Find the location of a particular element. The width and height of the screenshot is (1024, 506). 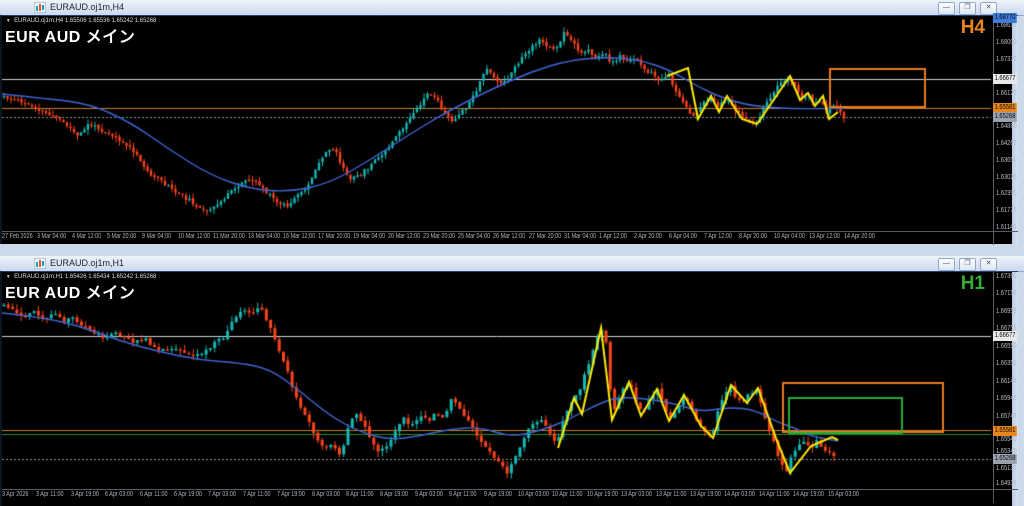

timeframe-label-h1: H1 is located at coordinates (972, 283).